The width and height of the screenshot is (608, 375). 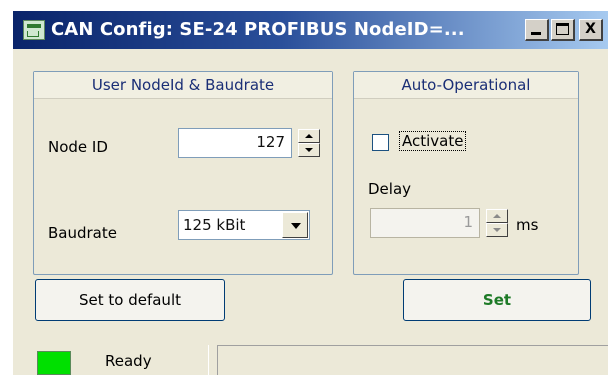 I want to click on delay-unit: ms, so click(x=527, y=225).